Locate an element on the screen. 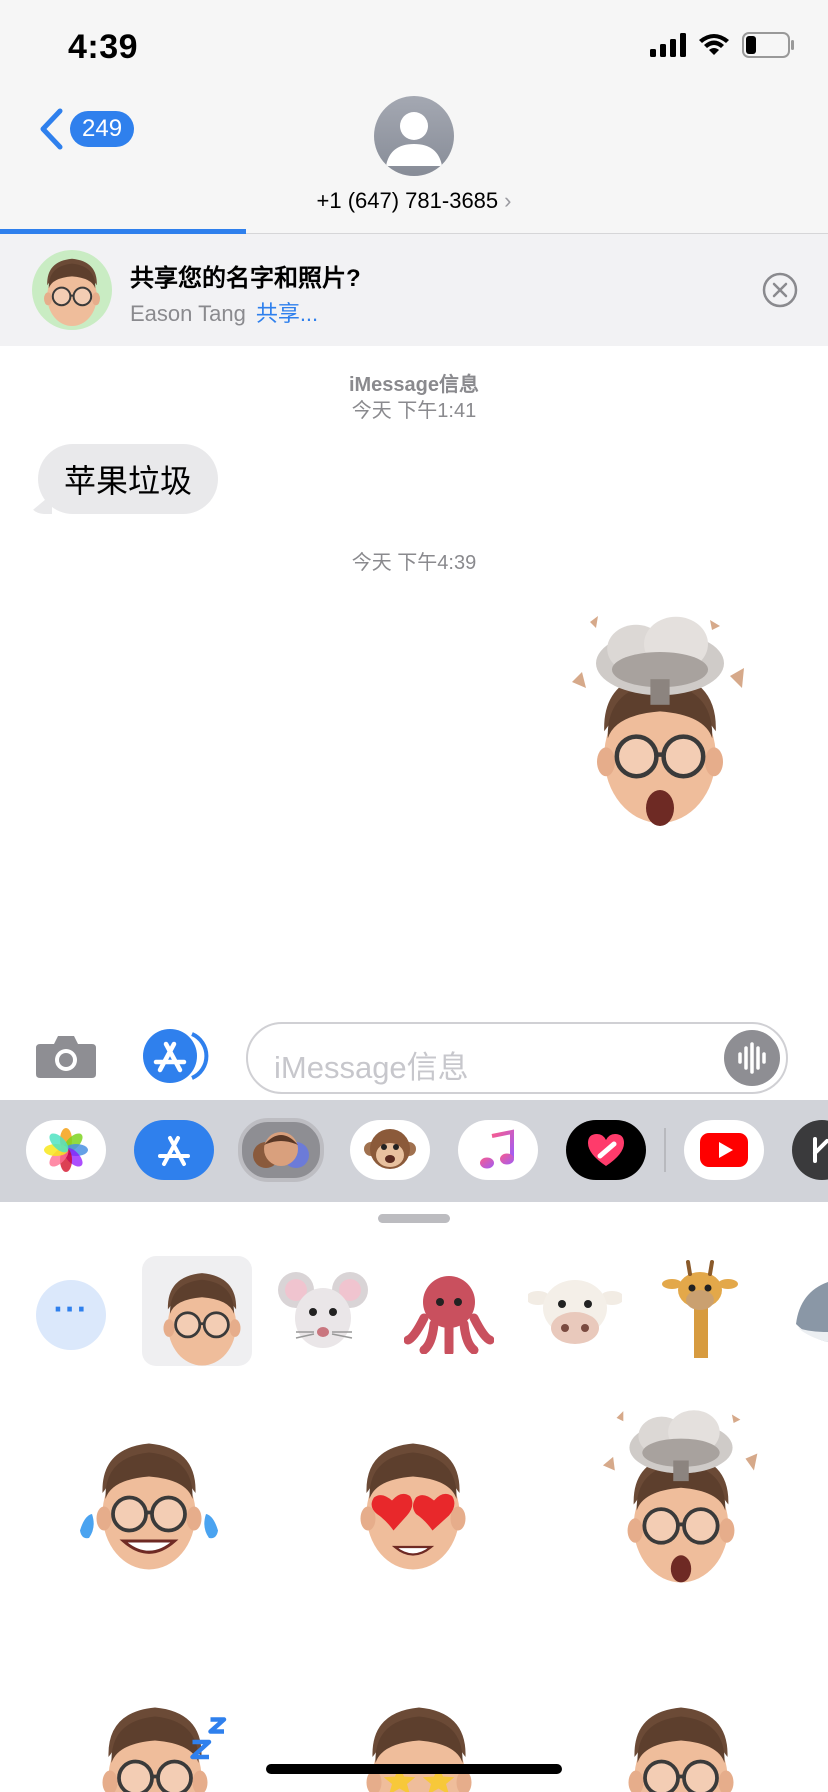 The height and width of the screenshot is (1792, 828). unread-badge: 249 is located at coordinates (102, 129).